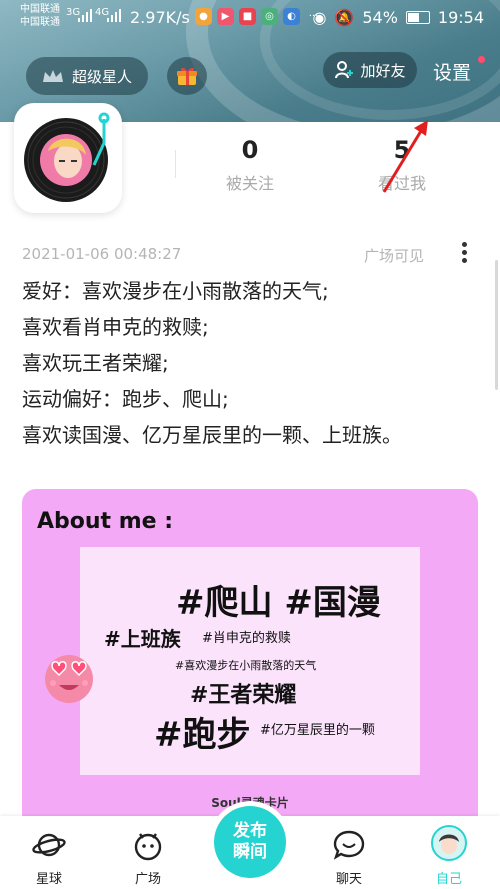  I want to click on battery-icon, so click(417, 17).